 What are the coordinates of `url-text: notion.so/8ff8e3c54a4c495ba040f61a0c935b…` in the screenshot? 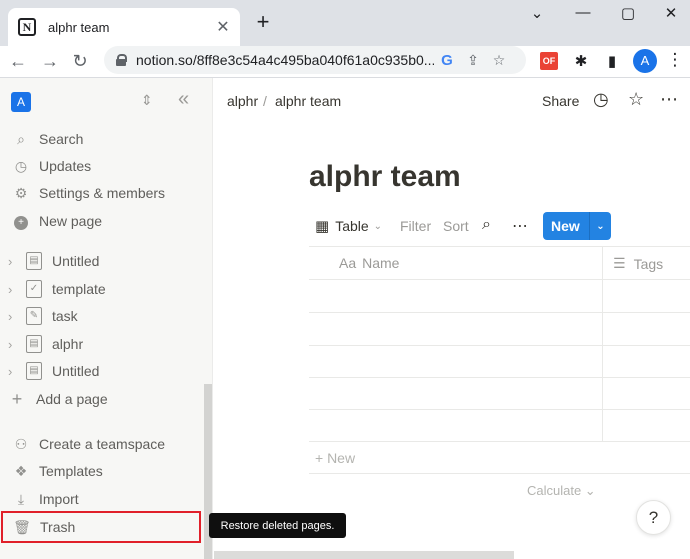 It's located at (285, 60).